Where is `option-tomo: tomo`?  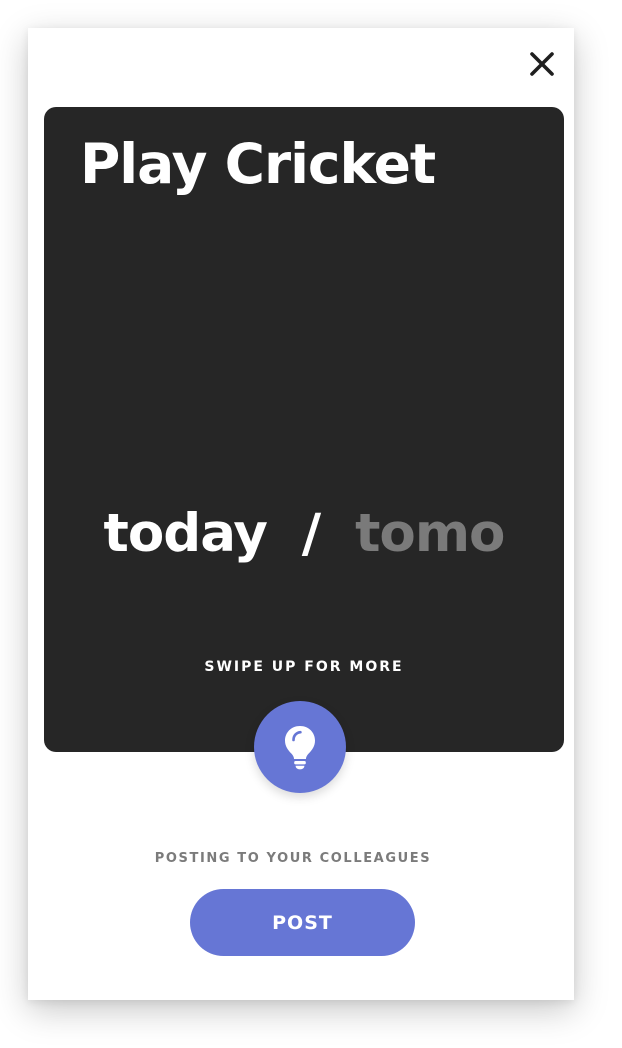
option-tomo: tomo is located at coordinates (430, 533).